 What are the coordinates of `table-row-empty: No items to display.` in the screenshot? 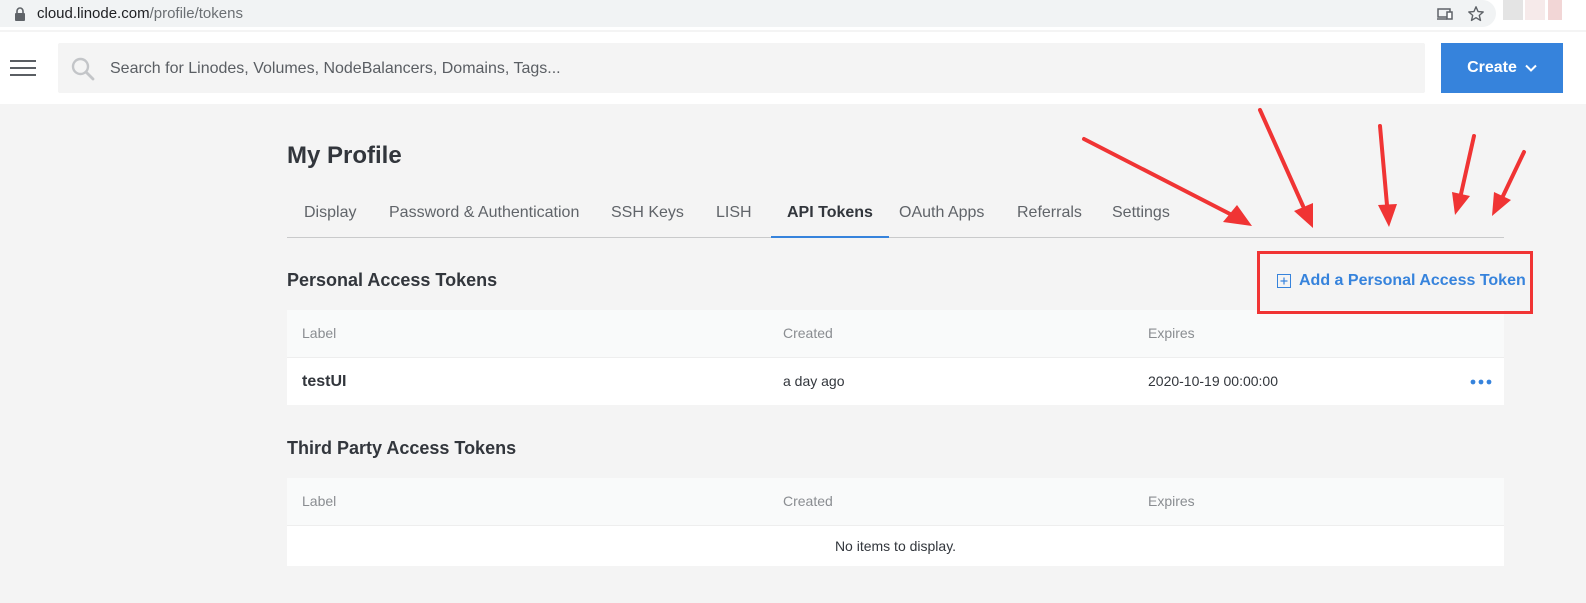 It's located at (895, 546).